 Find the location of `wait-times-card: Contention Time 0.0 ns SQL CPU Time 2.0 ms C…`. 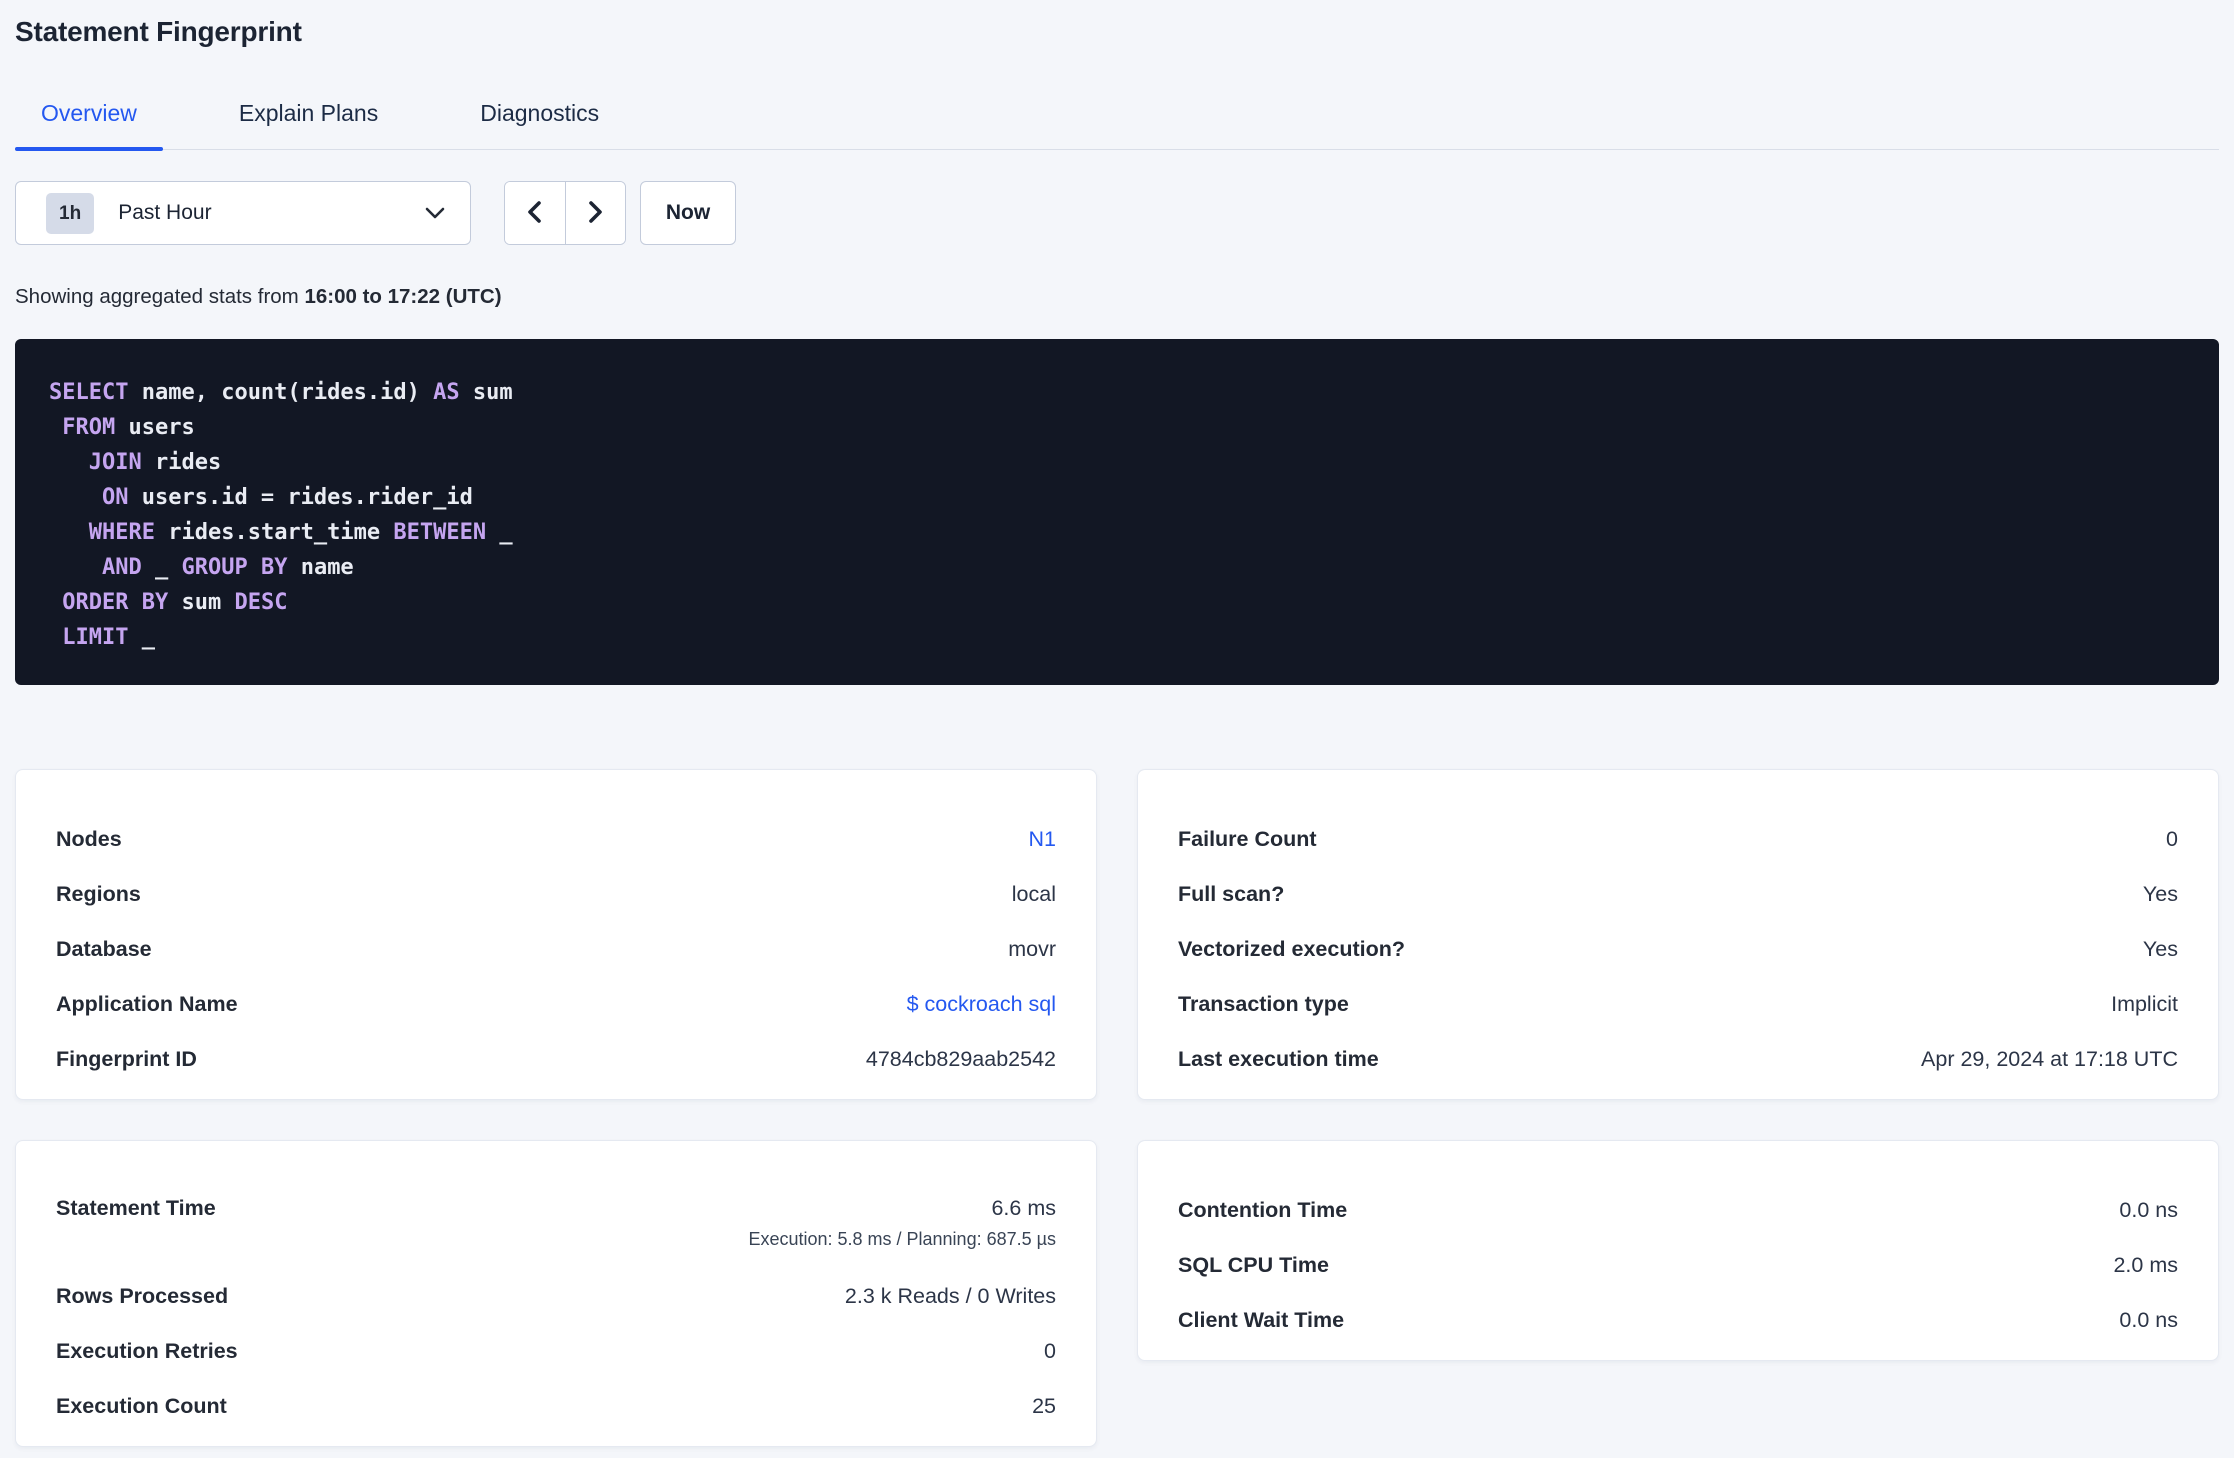

wait-times-card: Contention Time 0.0 ns SQL CPU Time 2.0 ms C… is located at coordinates (1678, 1250).